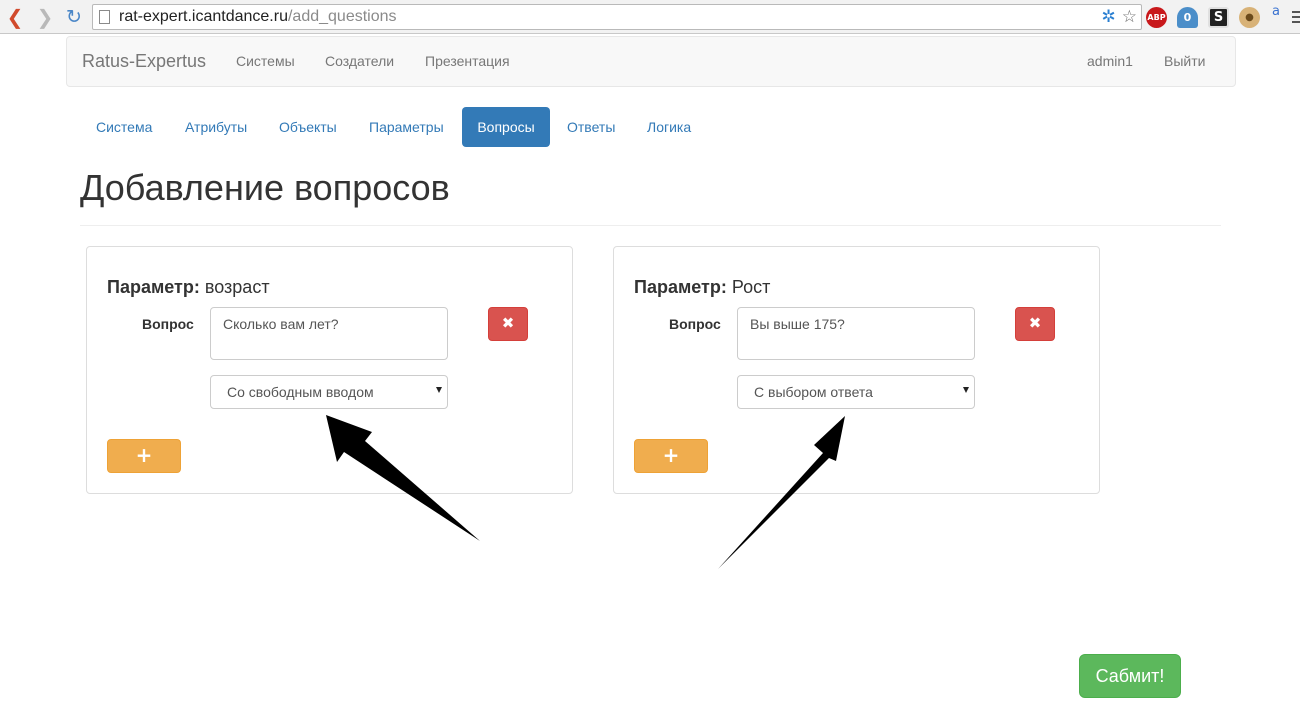 The image size is (1300, 716). Describe the element at coordinates (1129, 17) in the screenshot. I see `star-icon: ☆` at that location.